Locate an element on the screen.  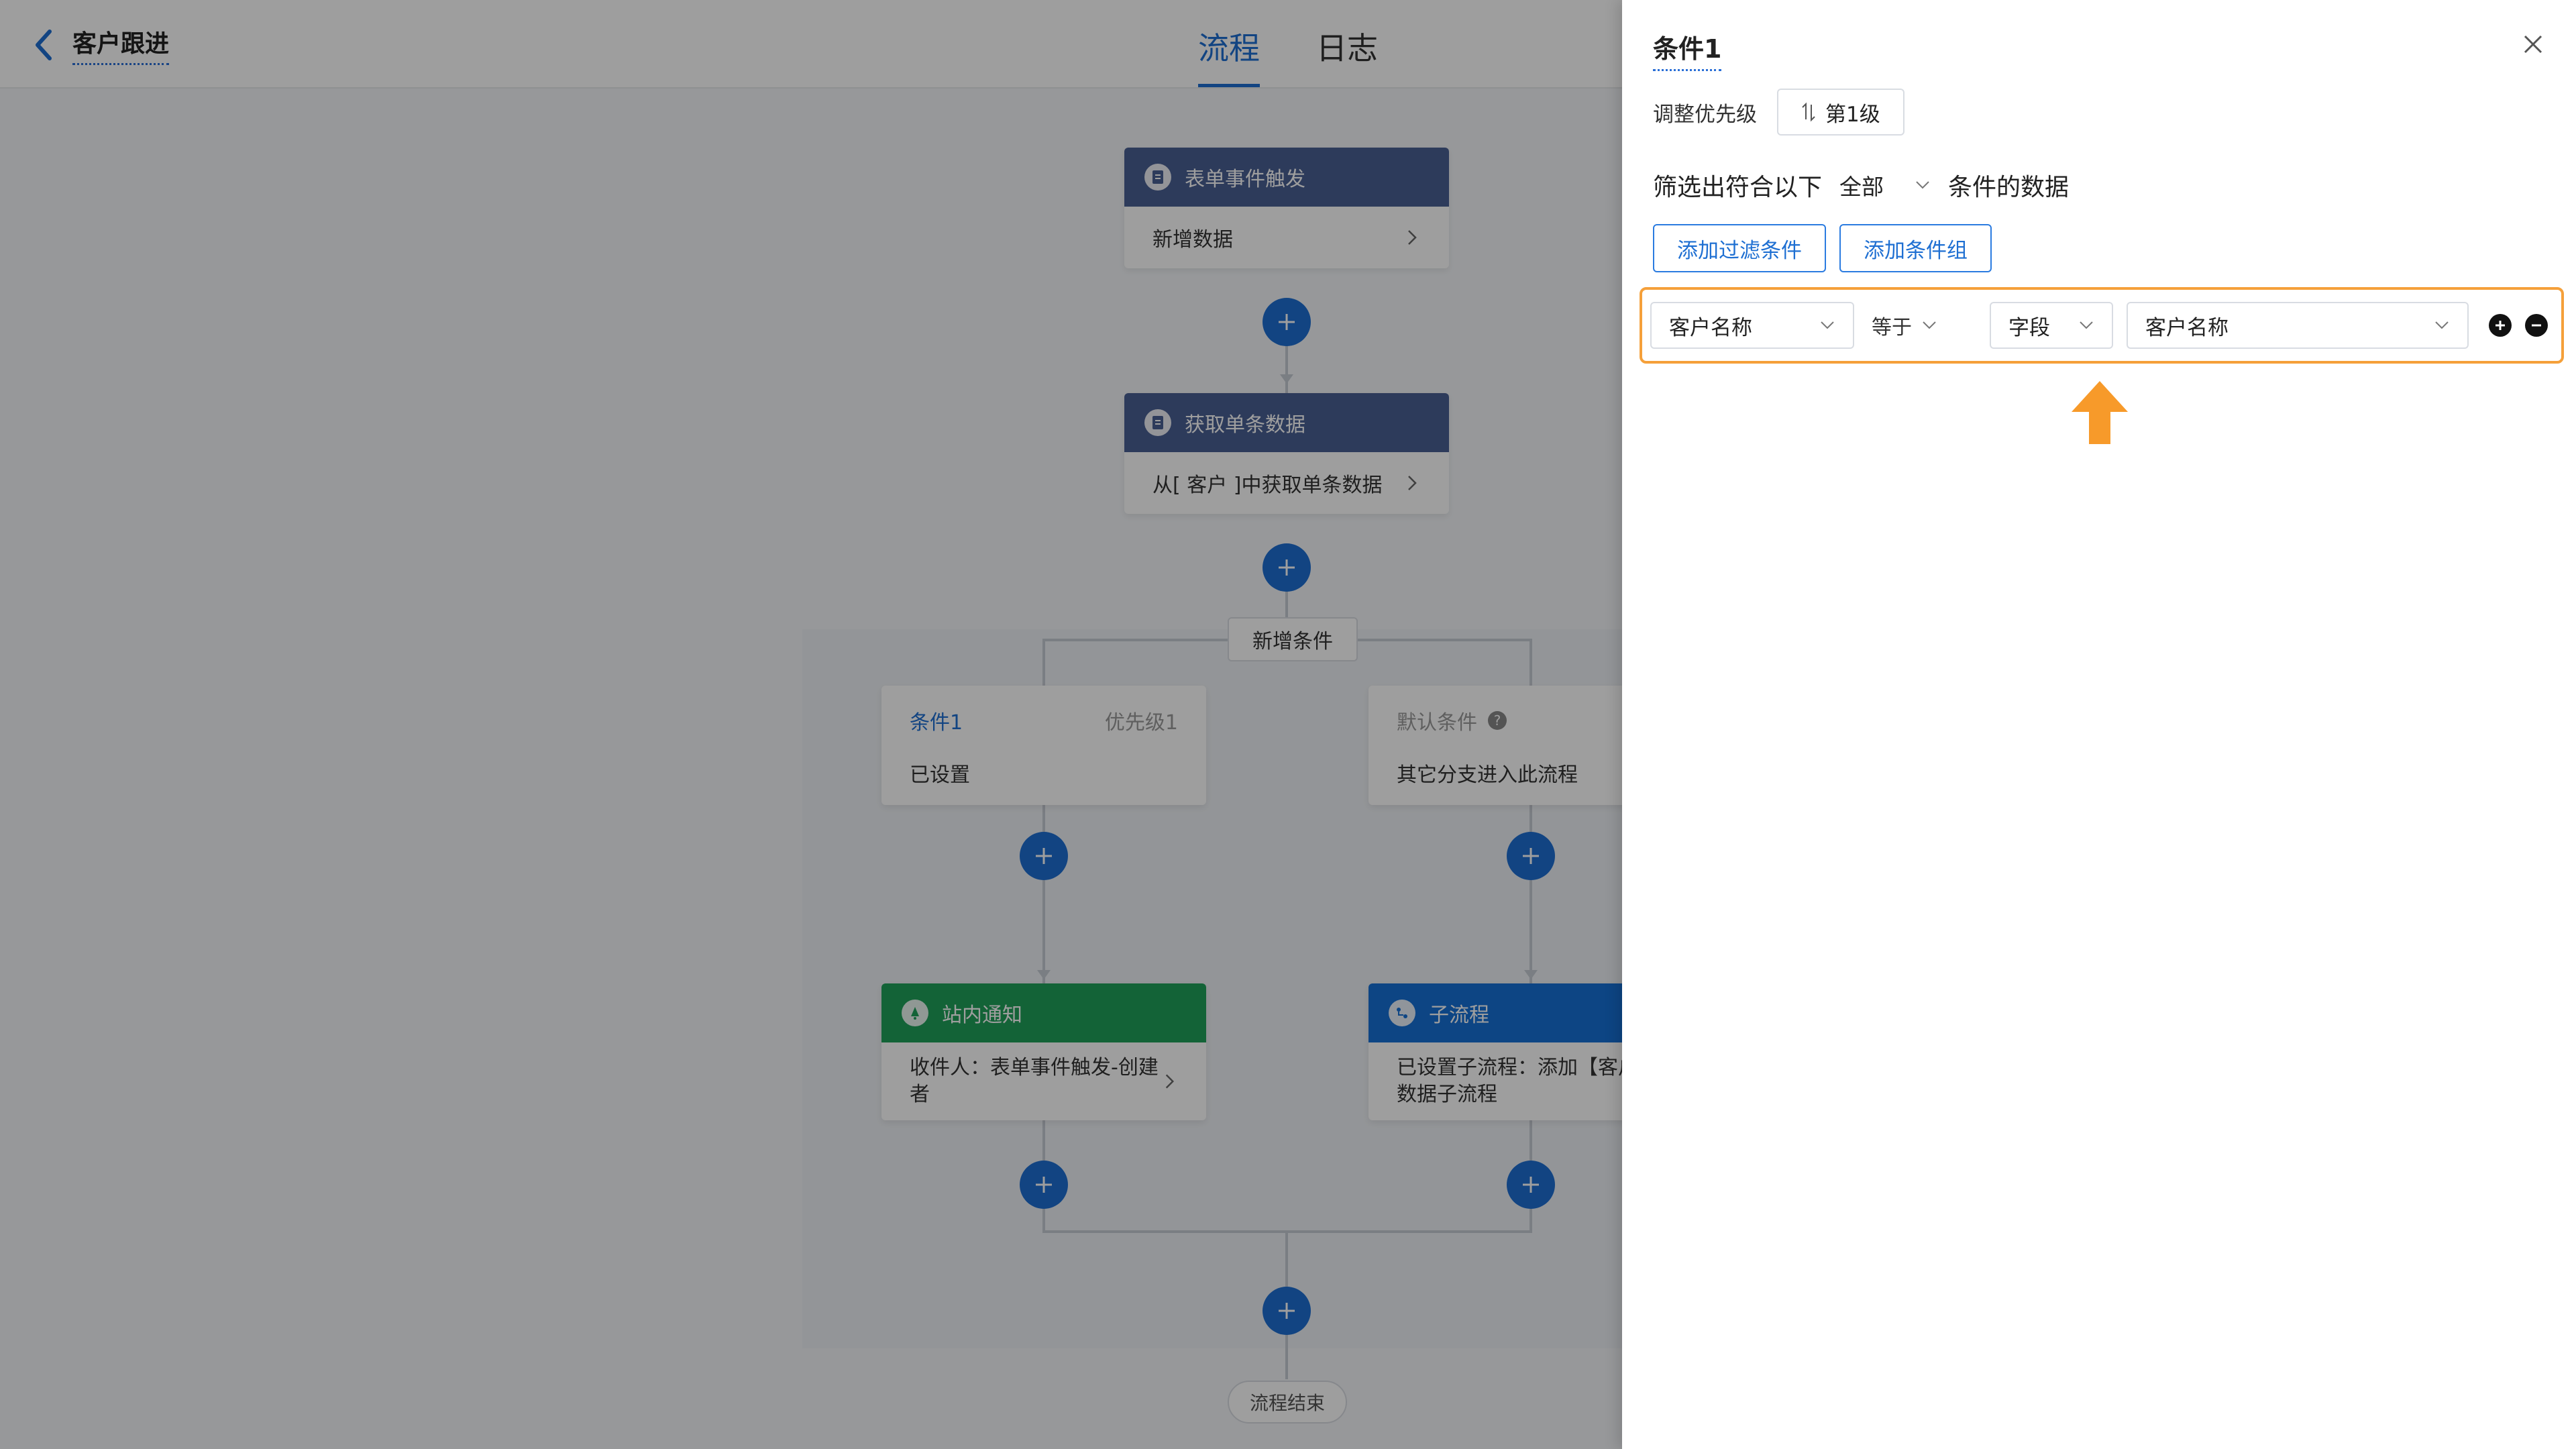
filter-scope-value: 全部 is located at coordinates (1861, 187).